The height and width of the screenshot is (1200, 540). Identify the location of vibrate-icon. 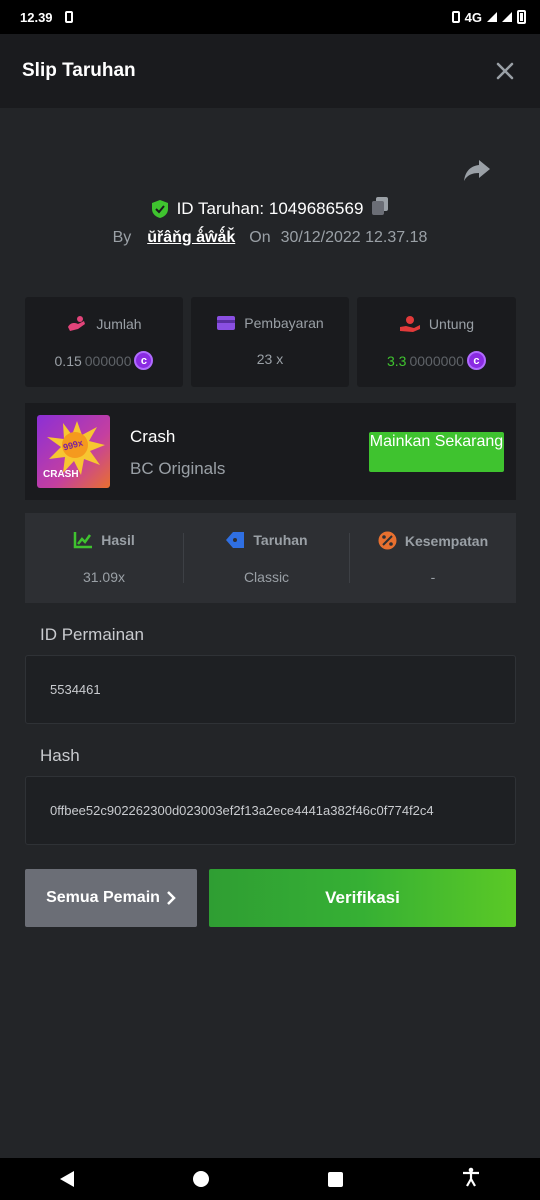
(455, 17).